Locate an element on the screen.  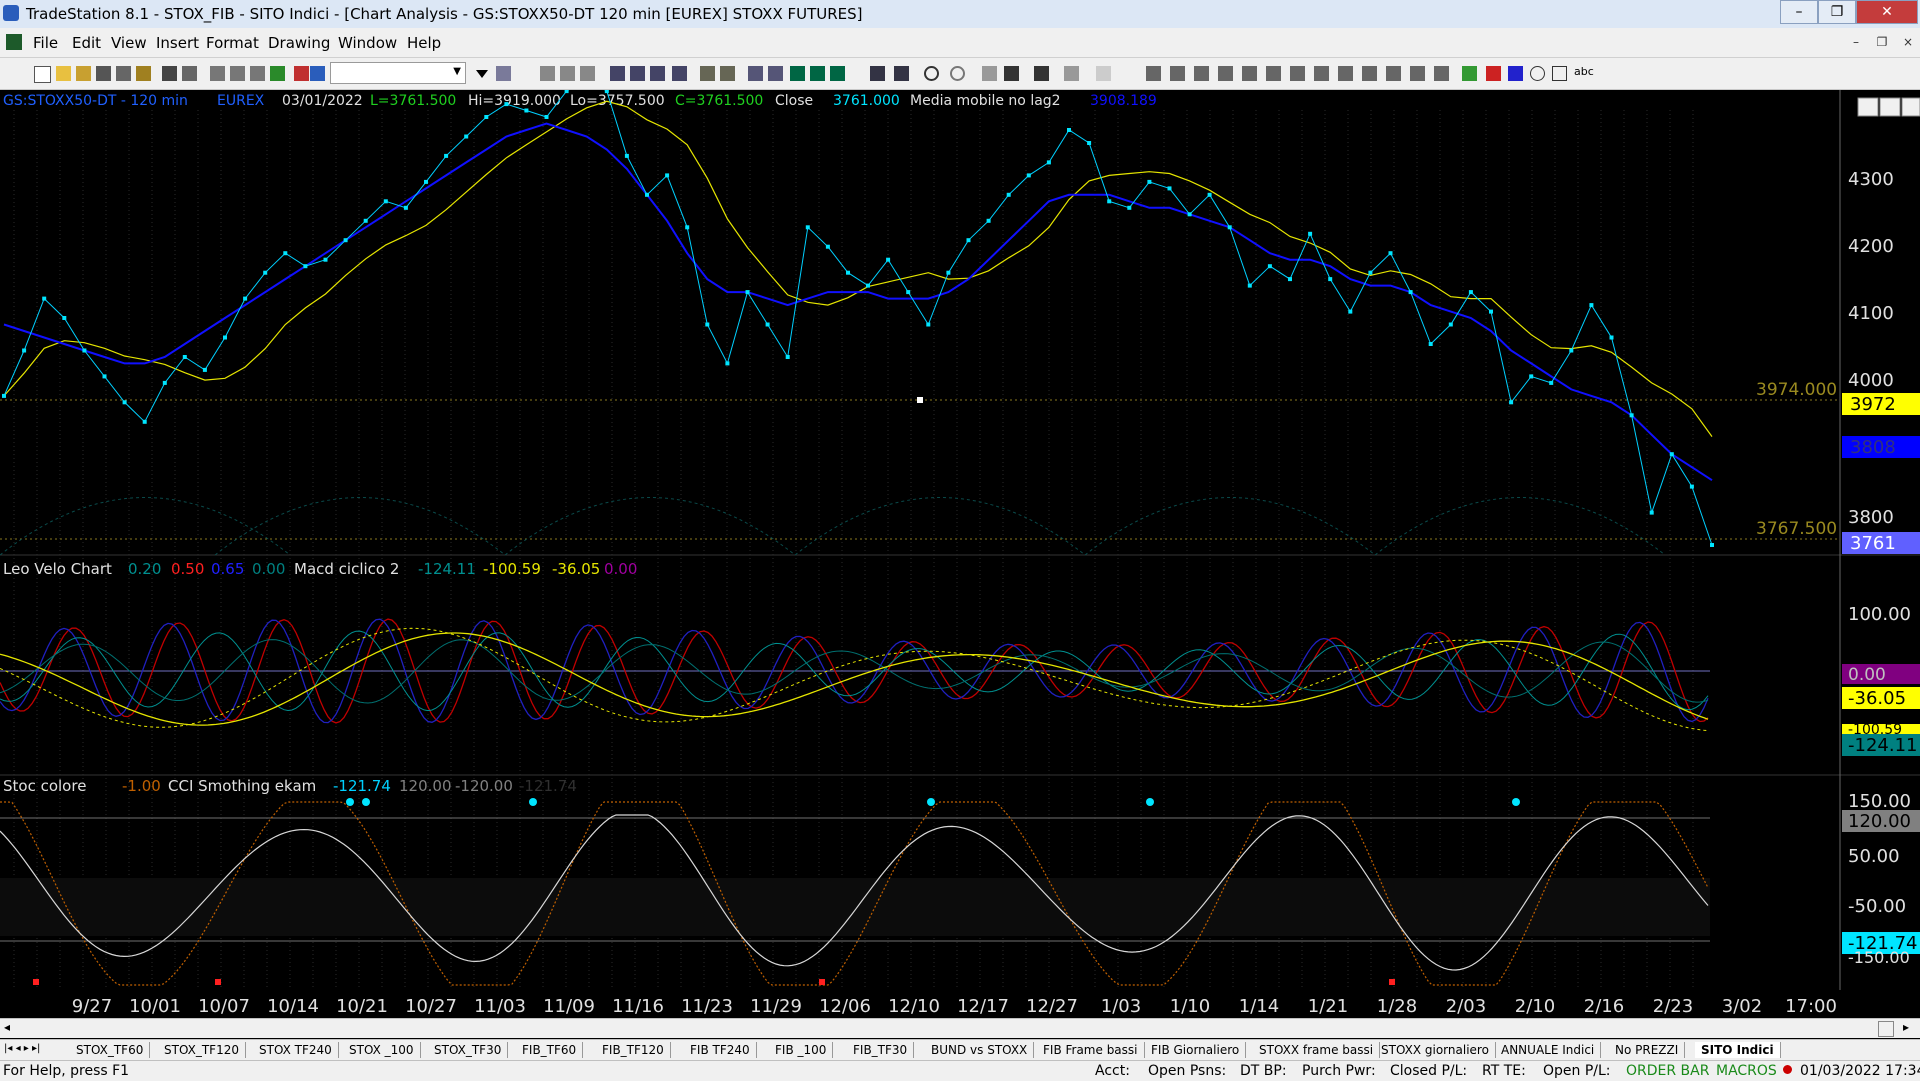
print-icon is located at coordinates (169, 73).